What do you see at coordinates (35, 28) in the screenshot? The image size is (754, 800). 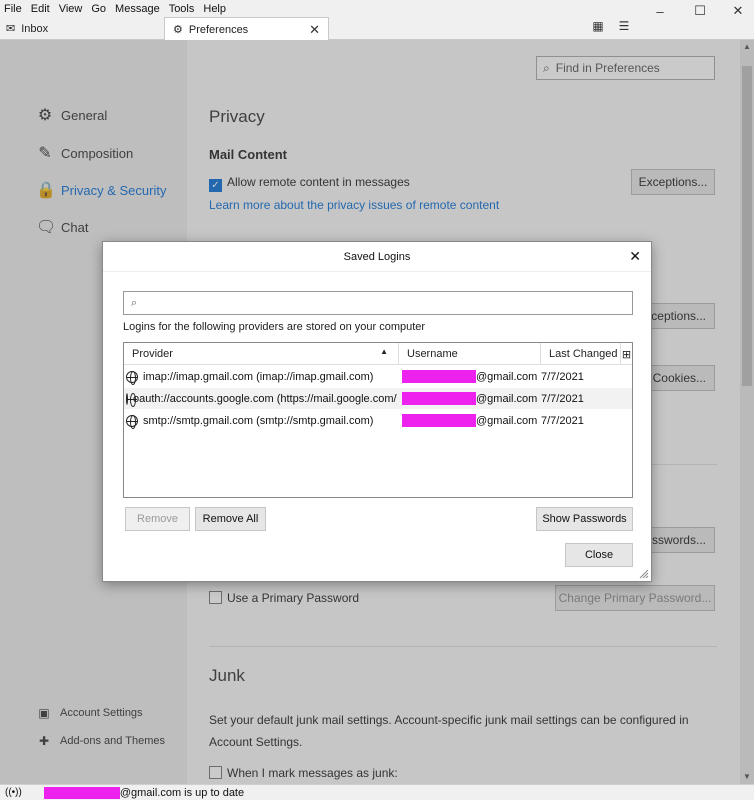 I see `tab-inbox-label: Inbox` at bounding box center [35, 28].